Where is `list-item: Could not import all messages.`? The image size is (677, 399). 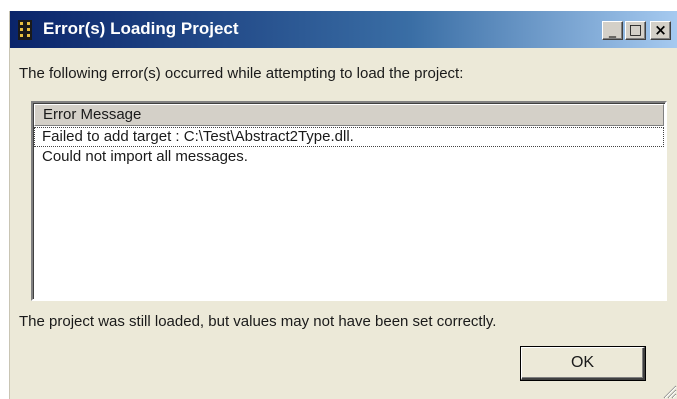
list-item: Could not import all messages. is located at coordinates (349, 157).